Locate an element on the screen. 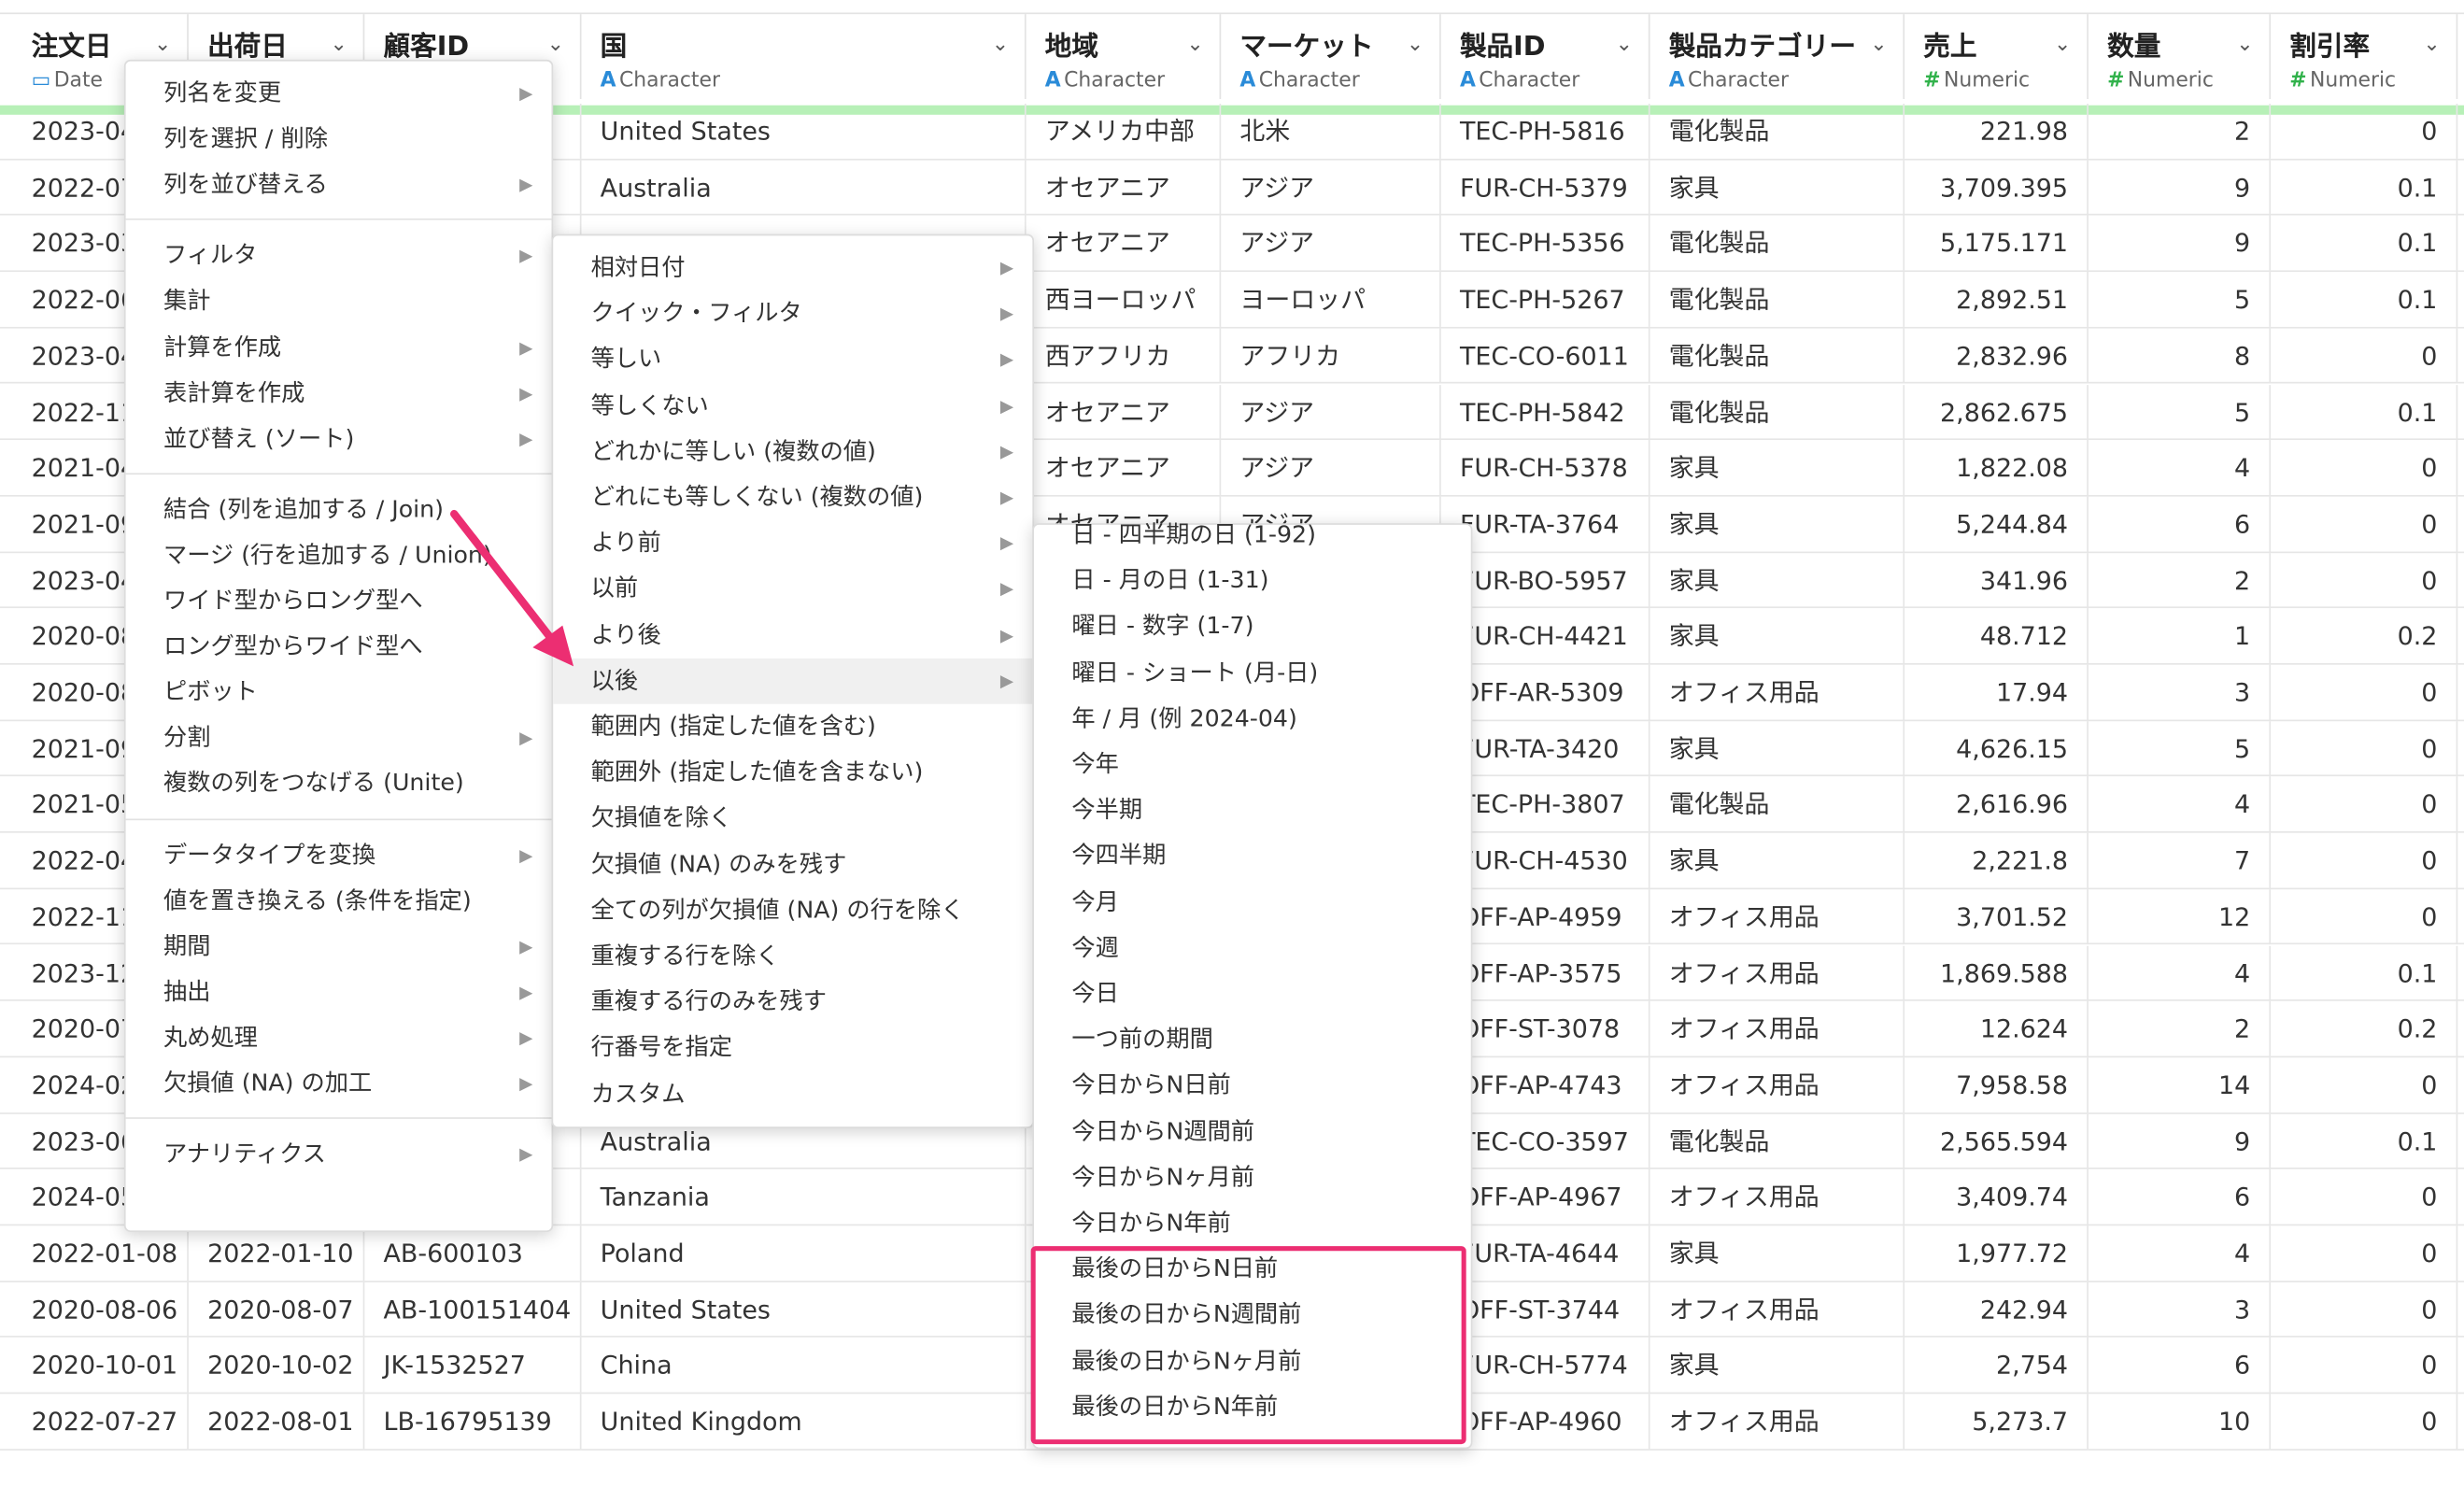 The image size is (2464, 1487). menu-item-label: 重複する行のみを残す is located at coordinates (708, 1001).